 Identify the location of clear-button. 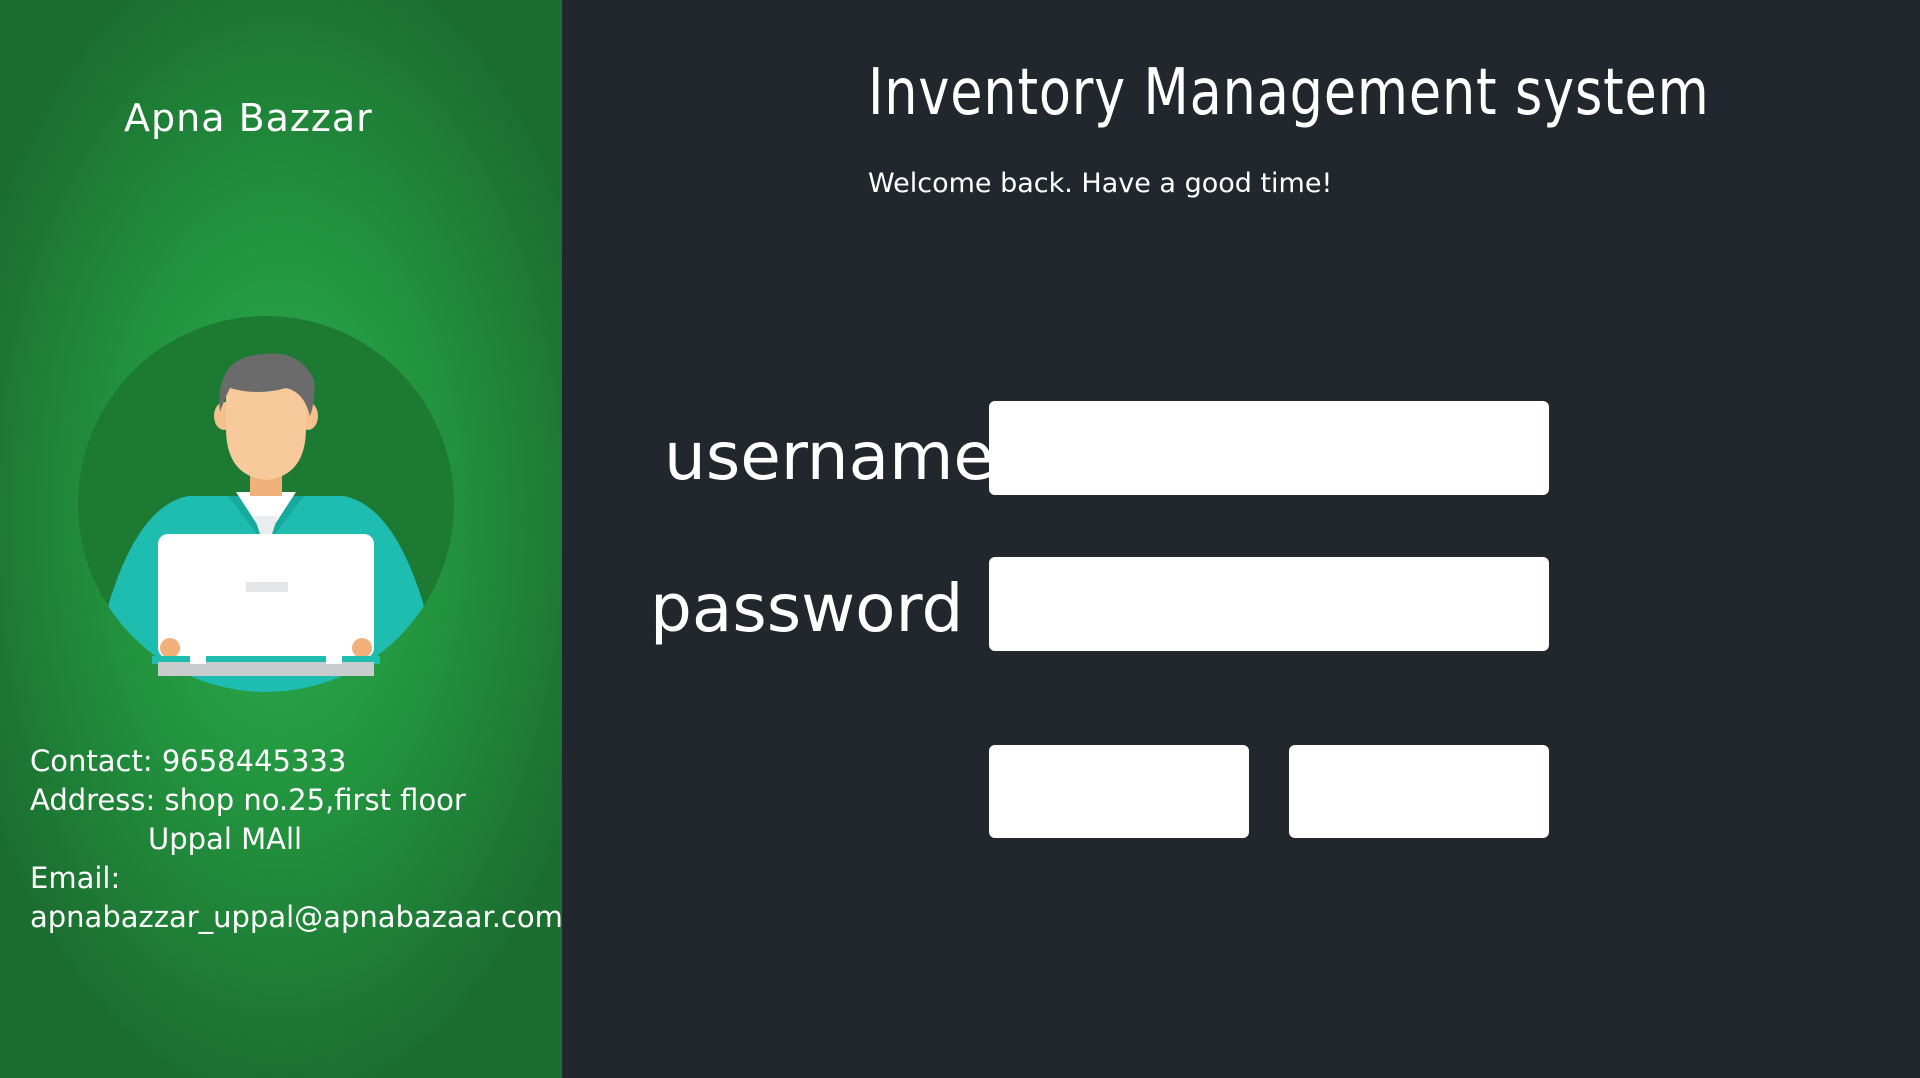
(1419, 791).